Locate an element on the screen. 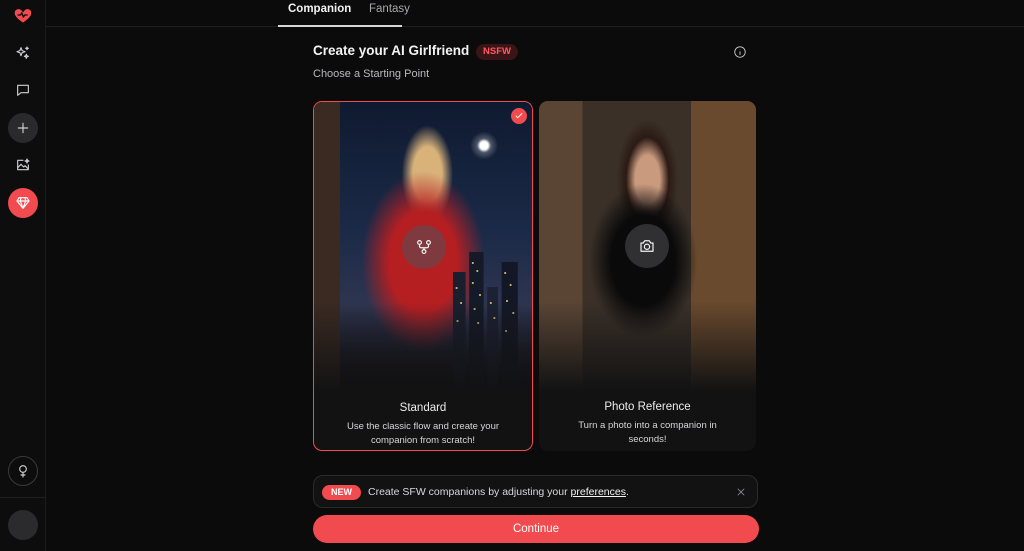  flow-icon is located at coordinates (424, 247).